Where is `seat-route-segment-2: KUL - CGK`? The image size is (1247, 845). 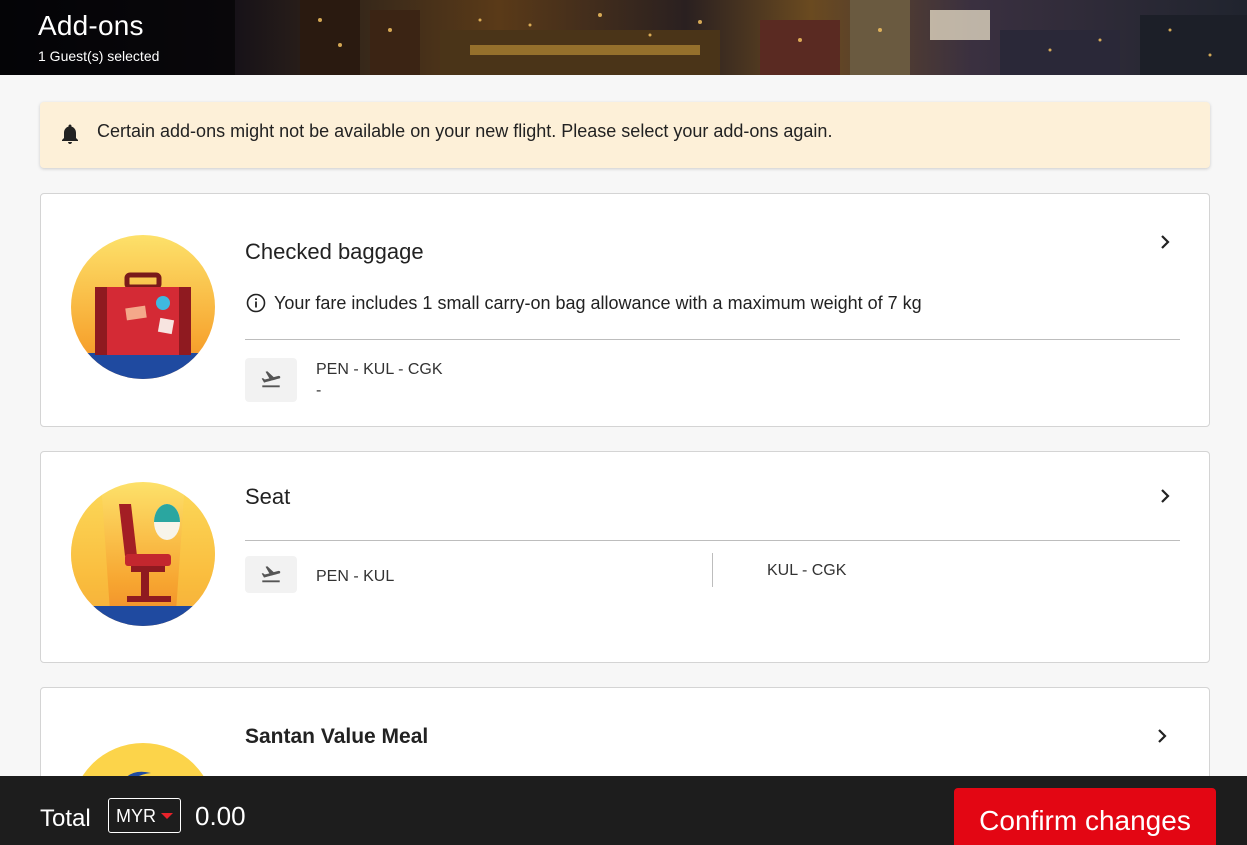
seat-route-segment-2: KUL - CGK is located at coordinates (806, 571).